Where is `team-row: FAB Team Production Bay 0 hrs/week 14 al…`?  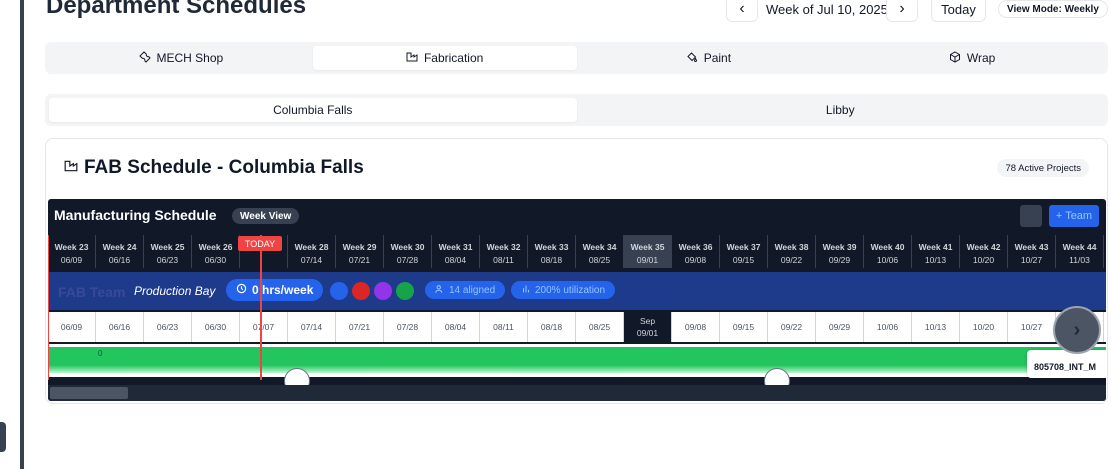 team-row: FAB Team Production Bay 0 hrs/week 14 al… is located at coordinates (577, 291).